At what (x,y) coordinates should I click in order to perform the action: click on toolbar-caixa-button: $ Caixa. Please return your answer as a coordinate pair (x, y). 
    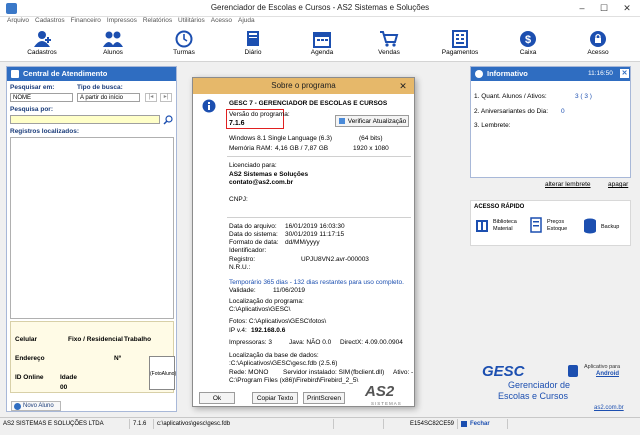
    Looking at the image, I should click on (528, 43).